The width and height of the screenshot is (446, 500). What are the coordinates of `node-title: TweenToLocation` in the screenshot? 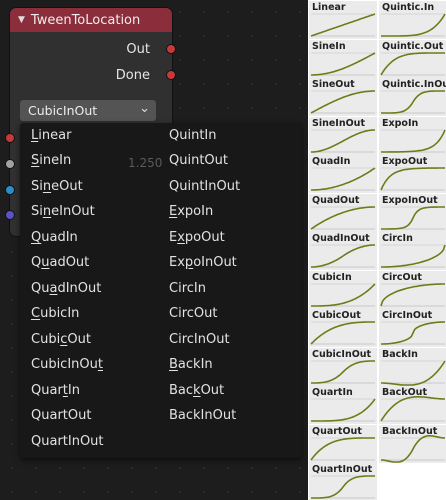 It's located at (85, 20).